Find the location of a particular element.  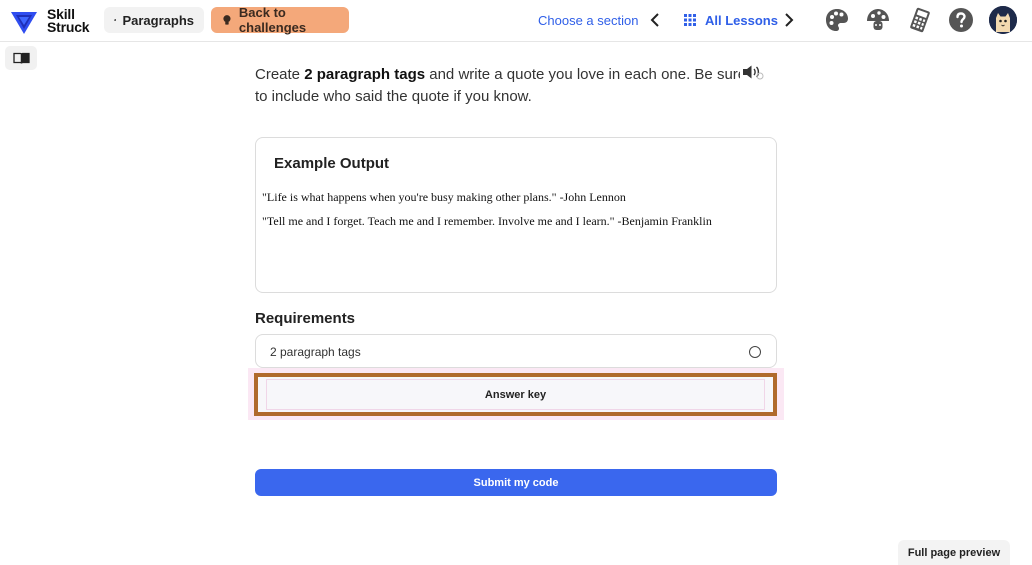

palette-icon is located at coordinates (837, 20).